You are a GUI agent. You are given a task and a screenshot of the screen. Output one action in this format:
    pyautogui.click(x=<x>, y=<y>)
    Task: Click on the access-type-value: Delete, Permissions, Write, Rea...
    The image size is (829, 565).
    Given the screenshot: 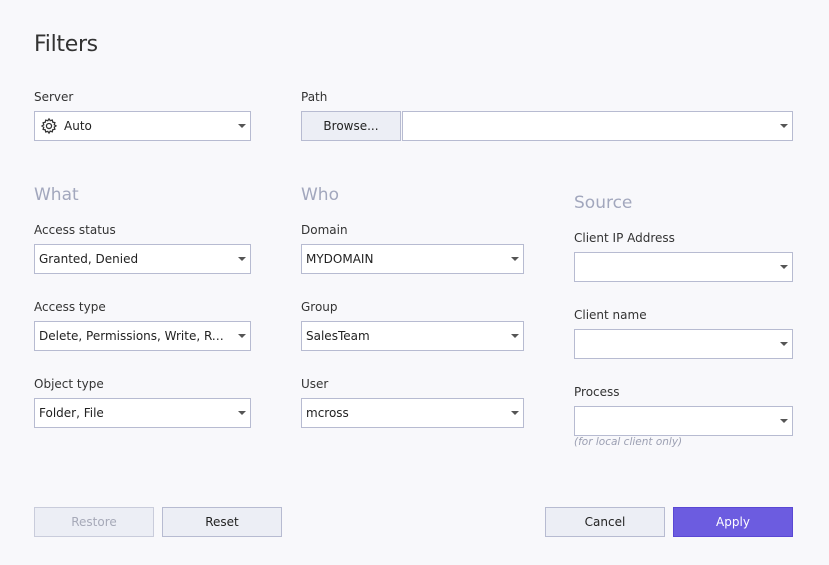 What is the action you would take?
    pyautogui.click(x=134, y=336)
    